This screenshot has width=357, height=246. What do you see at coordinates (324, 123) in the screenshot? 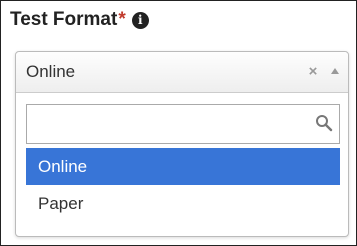
I see `search-icon` at bounding box center [324, 123].